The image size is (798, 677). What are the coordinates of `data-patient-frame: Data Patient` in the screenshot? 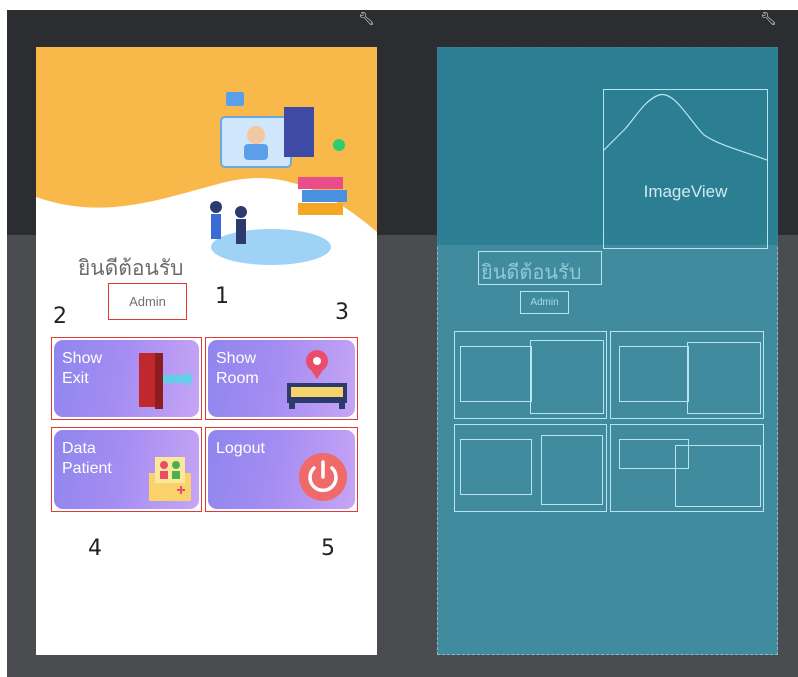 It's located at (126, 469).